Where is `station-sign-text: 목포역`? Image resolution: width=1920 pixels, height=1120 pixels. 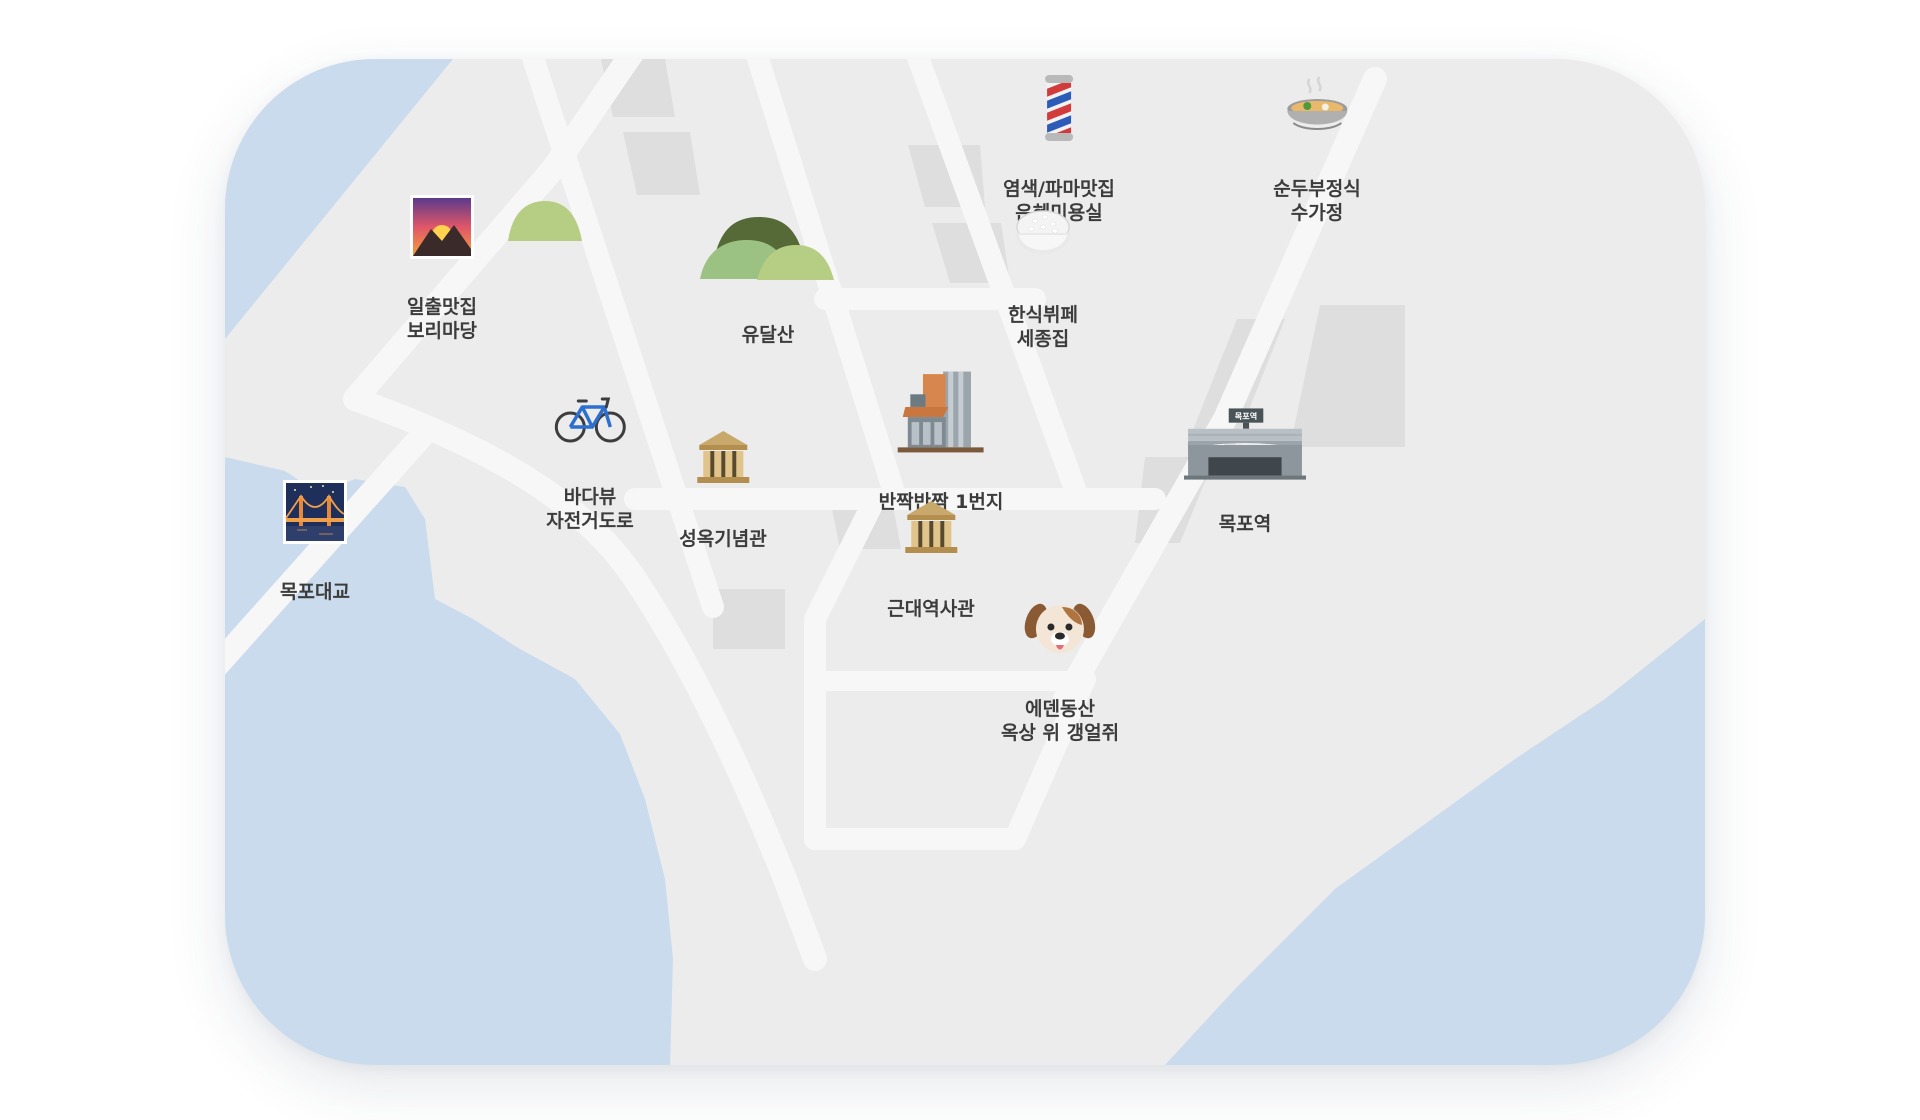
station-sign-text: 목포역 is located at coordinates (1246, 416).